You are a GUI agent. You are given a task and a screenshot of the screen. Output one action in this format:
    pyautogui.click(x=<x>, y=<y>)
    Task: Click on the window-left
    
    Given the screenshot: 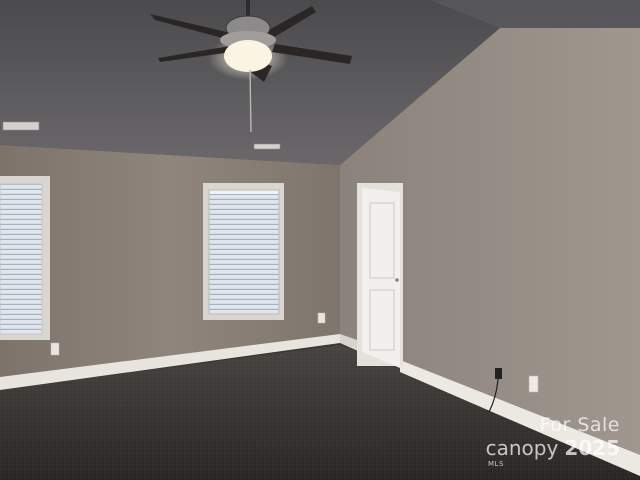 What is the action you would take?
    pyautogui.click(x=25, y=258)
    